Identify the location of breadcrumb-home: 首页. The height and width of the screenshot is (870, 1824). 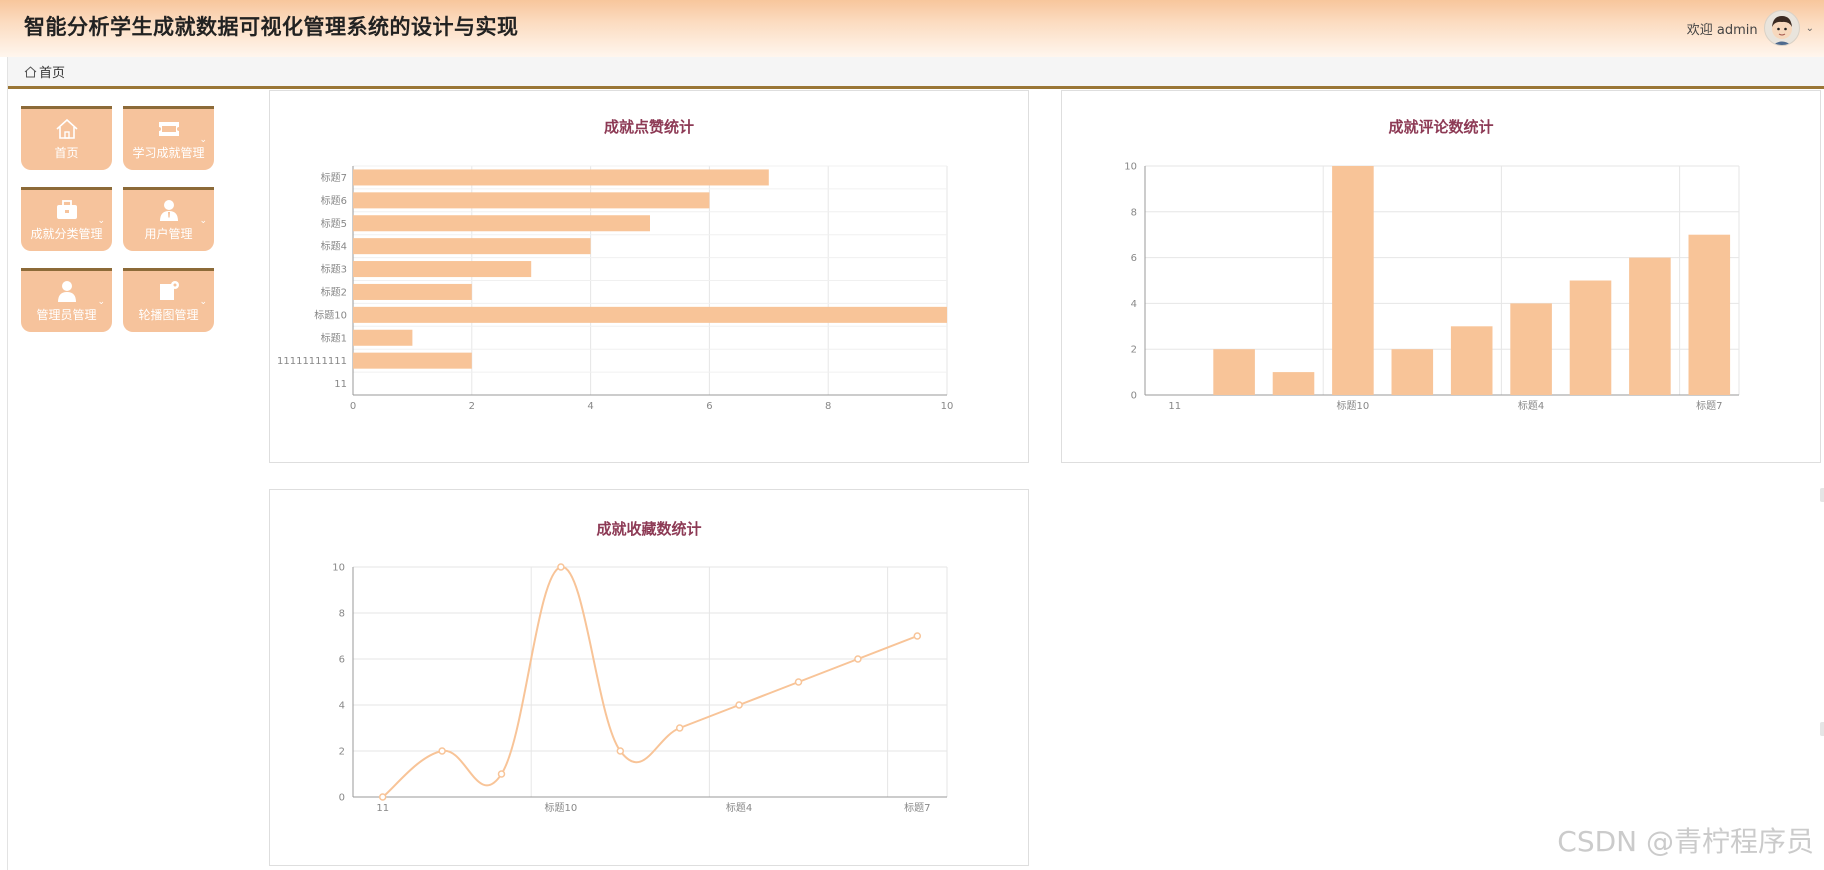
(44, 71).